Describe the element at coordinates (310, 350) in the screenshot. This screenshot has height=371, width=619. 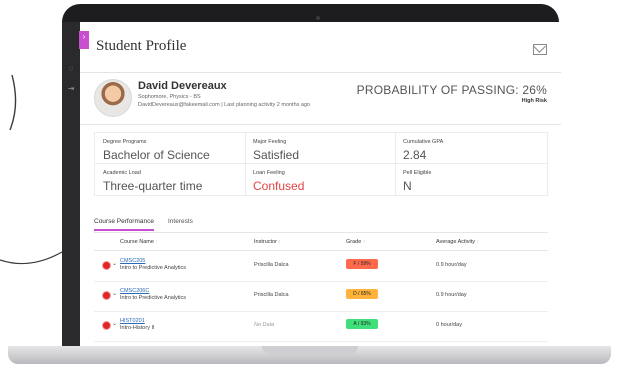
I see `laptop-base-lip` at that location.